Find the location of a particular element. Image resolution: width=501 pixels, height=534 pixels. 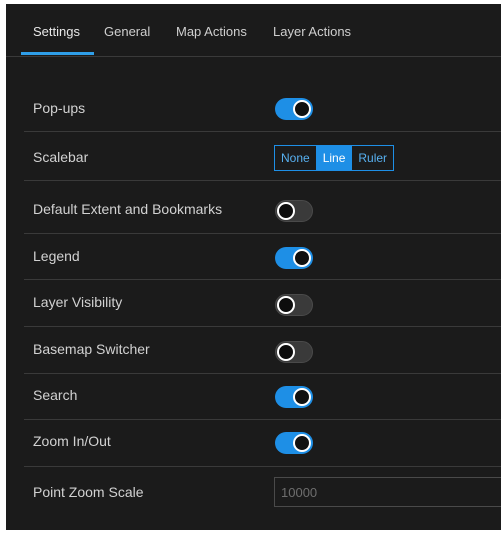

setting-row-basemap-switcher: Basemap Switcher is located at coordinates (262, 350).